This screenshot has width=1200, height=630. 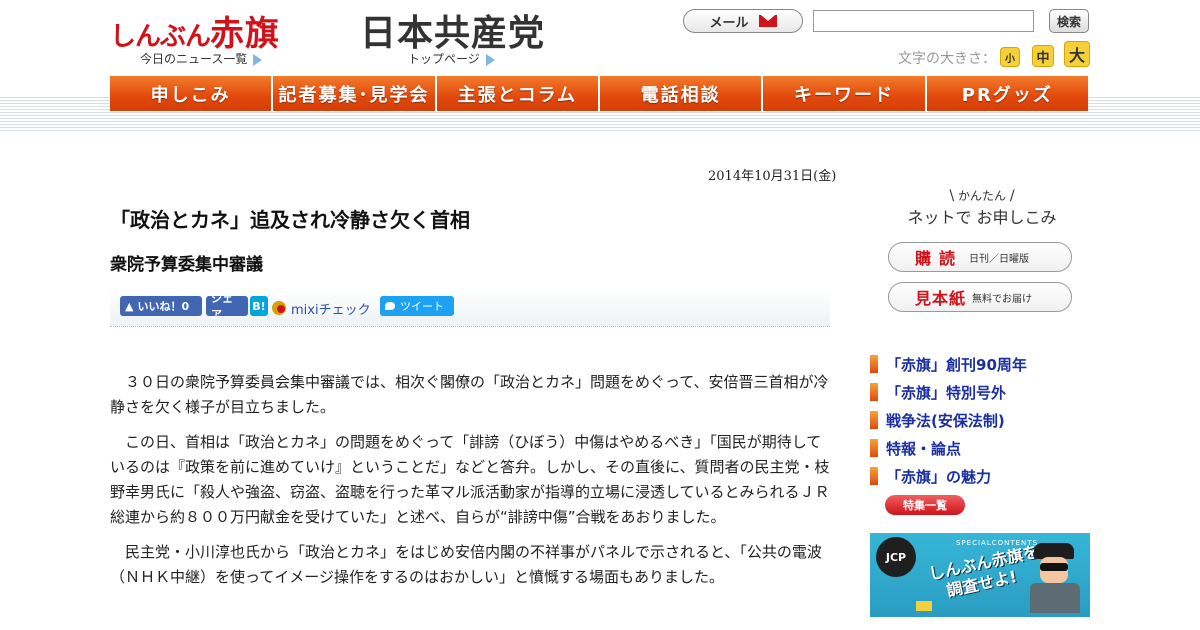 What do you see at coordinates (981, 196) in the screenshot?
I see `easy-label: かんたん` at bounding box center [981, 196].